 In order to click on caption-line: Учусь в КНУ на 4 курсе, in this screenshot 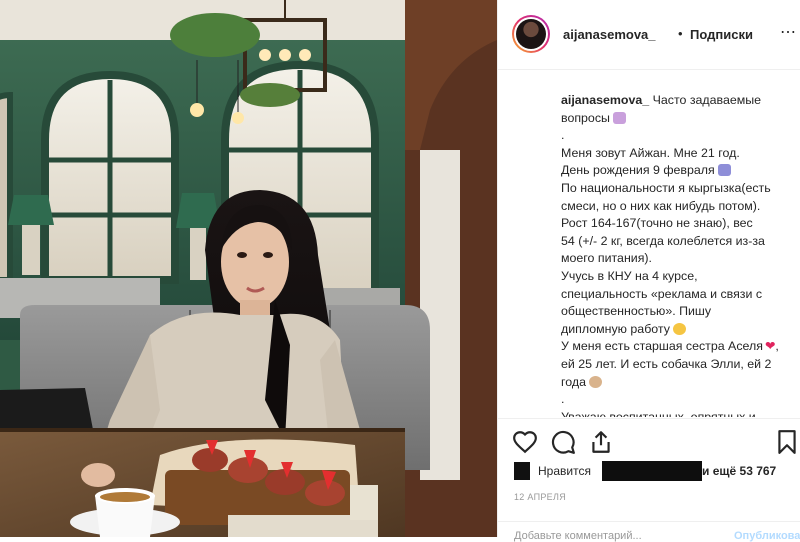, I will do `click(629, 275)`.